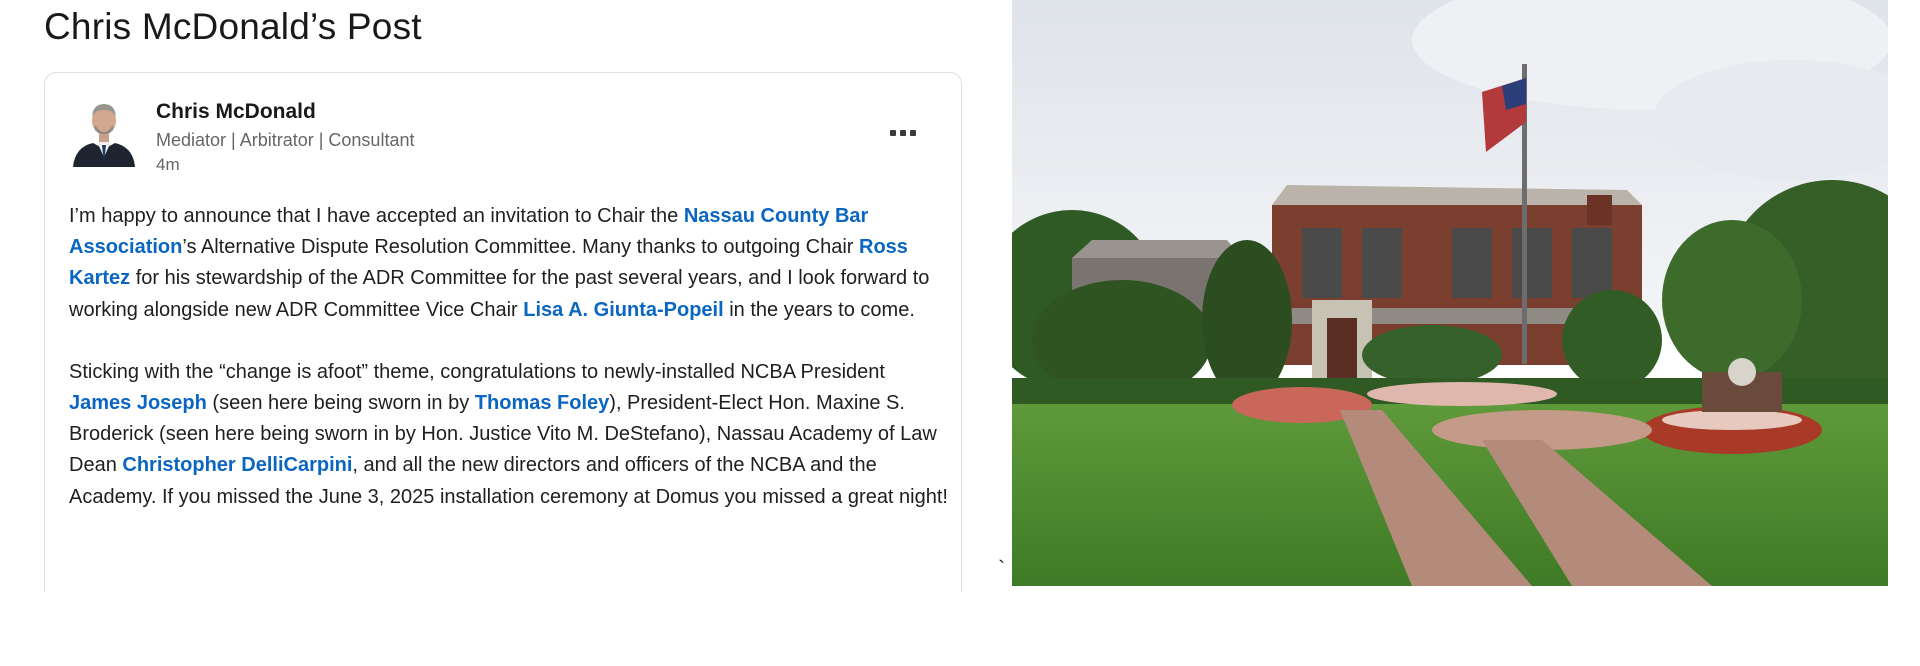 The image size is (1920, 666). Describe the element at coordinates (285, 140) in the screenshot. I see `author-headline: Mediator | Arbitrator | Consultant` at that location.